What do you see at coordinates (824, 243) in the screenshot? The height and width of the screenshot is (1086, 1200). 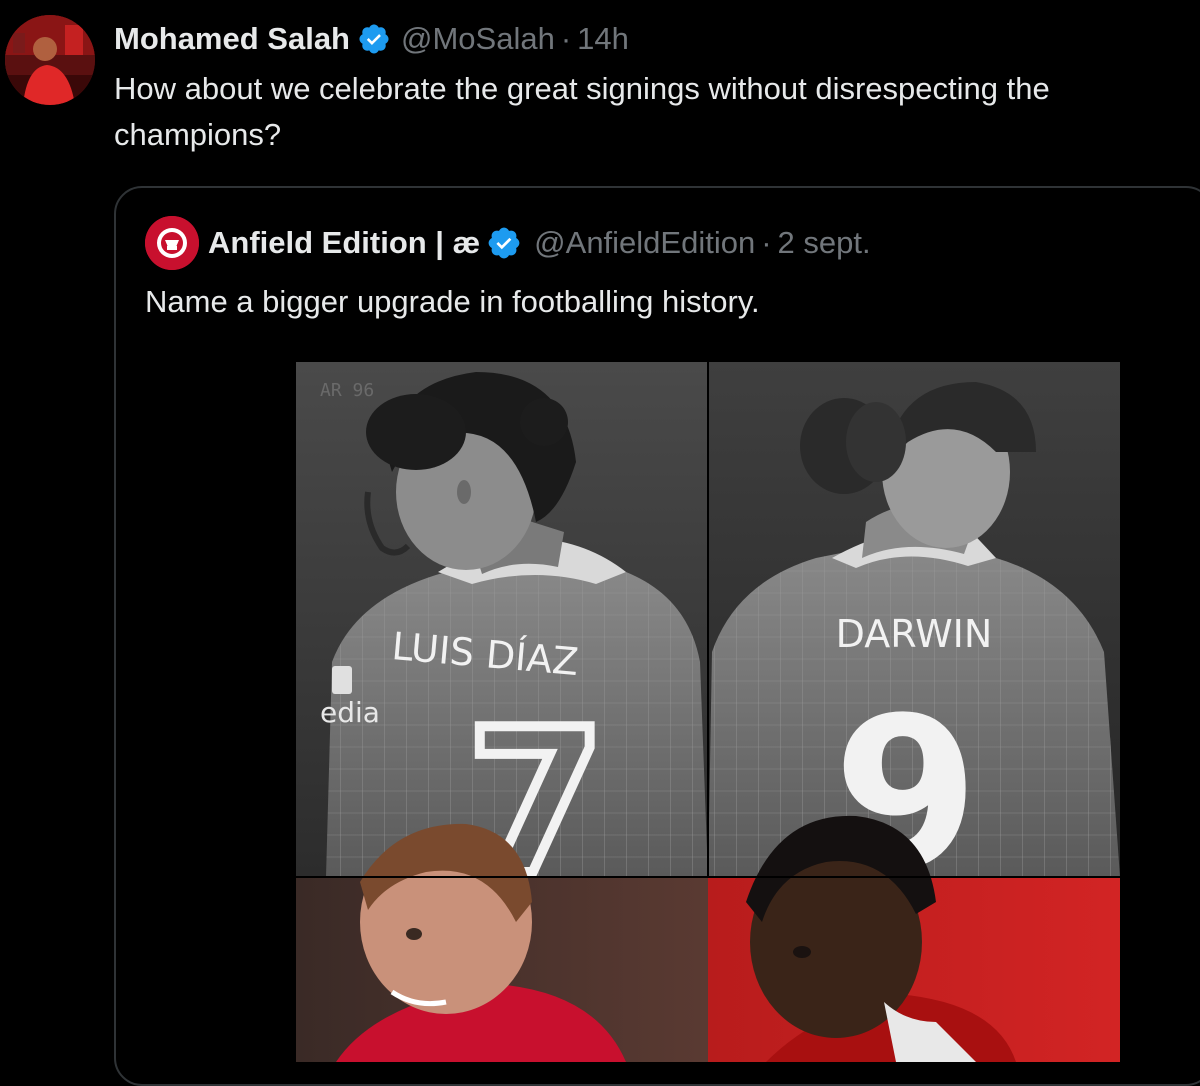 I see `quoted-tweet-timestamp: 2 sept.` at bounding box center [824, 243].